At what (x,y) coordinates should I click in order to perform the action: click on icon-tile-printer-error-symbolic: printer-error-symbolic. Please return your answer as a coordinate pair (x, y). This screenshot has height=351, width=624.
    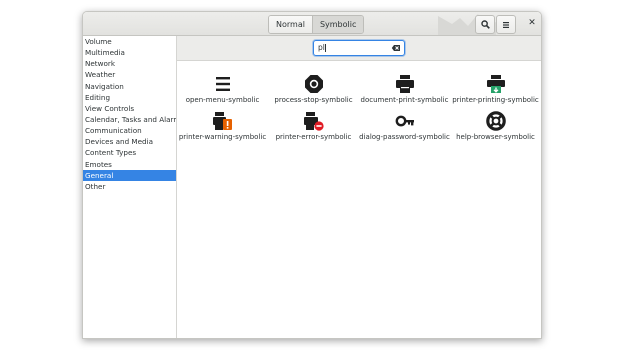
    Looking at the image, I should click on (313, 128).